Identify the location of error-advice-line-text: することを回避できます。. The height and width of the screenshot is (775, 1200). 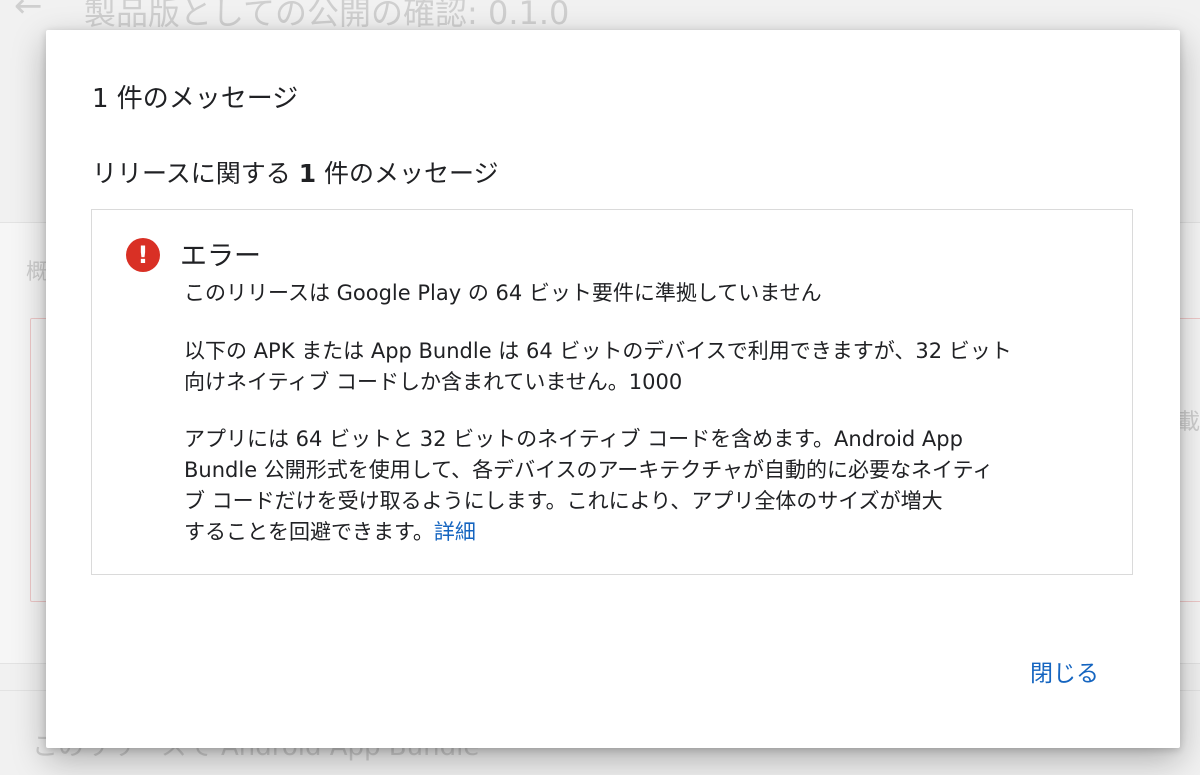
(309, 532).